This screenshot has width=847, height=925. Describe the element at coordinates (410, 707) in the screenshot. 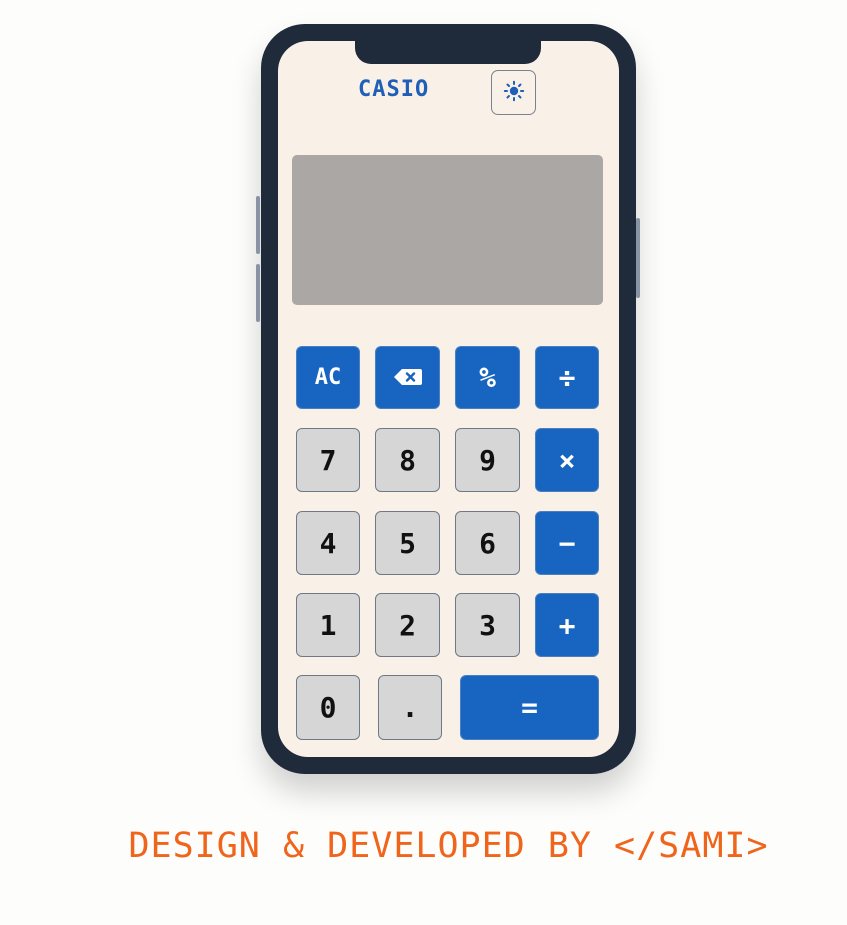

I see `decimal-button: .` at that location.